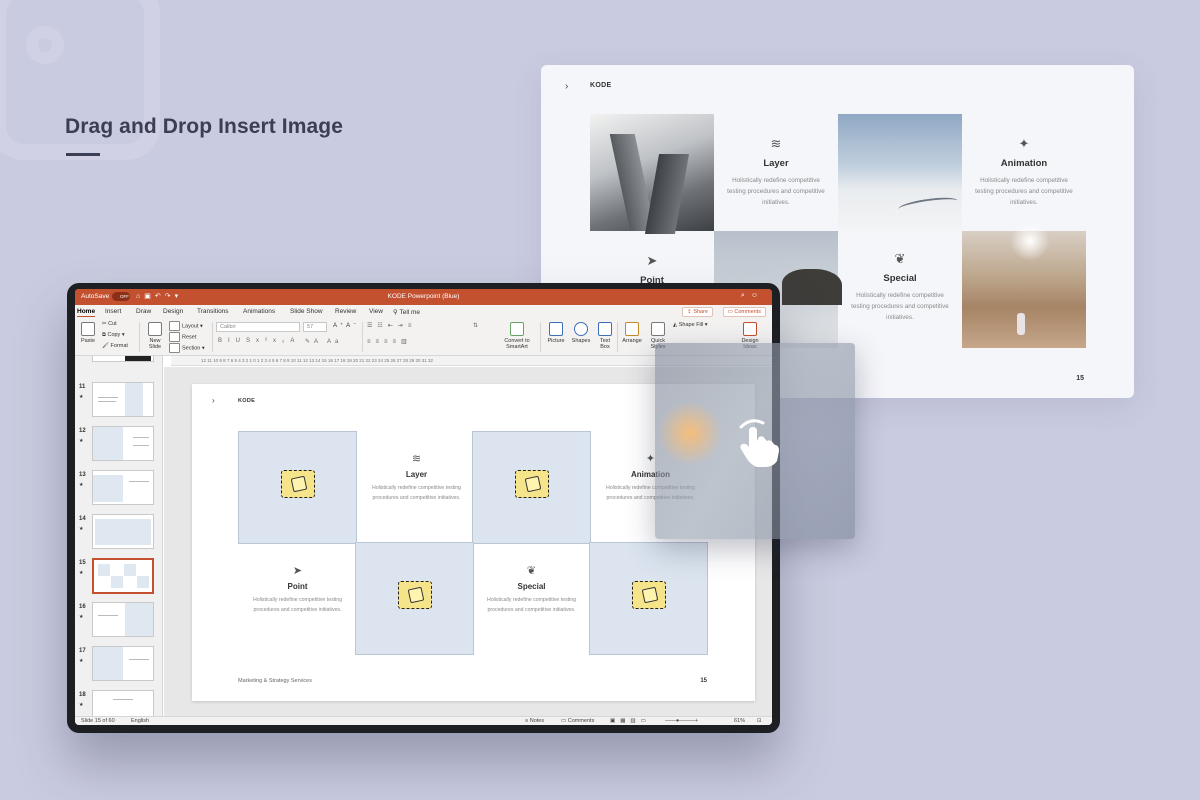 Image resolution: width=1200 pixels, height=800 pixels. Describe the element at coordinates (174, 337) in the screenshot. I see `reset-icon` at that location.